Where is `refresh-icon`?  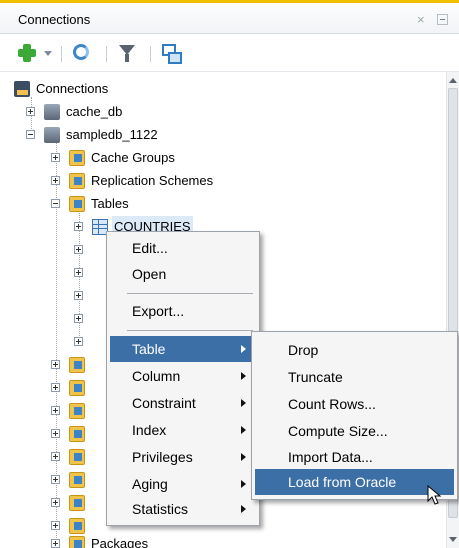 refresh-icon is located at coordinates (82, 53).